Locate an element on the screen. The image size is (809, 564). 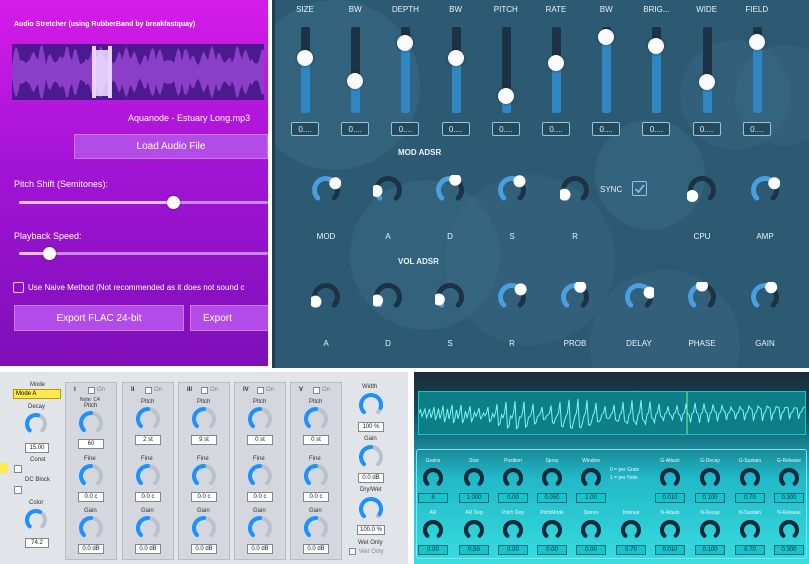
pitch-value: 60 is located at coordinates (91, 444).